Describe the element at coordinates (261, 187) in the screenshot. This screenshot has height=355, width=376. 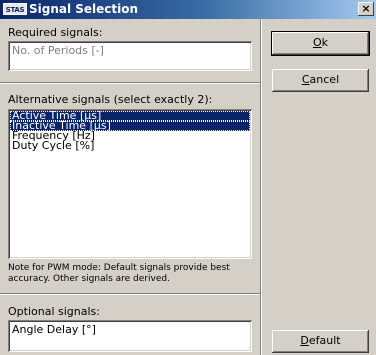
I see `vertical-divider` at that location.